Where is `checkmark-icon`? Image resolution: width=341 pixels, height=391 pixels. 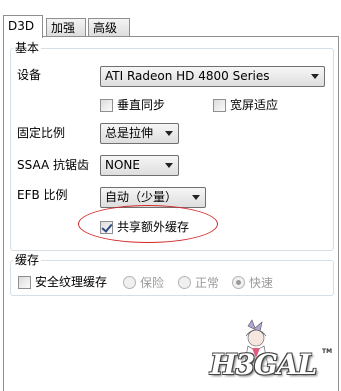
checkmark-icon is located at coordinates (106, 227).